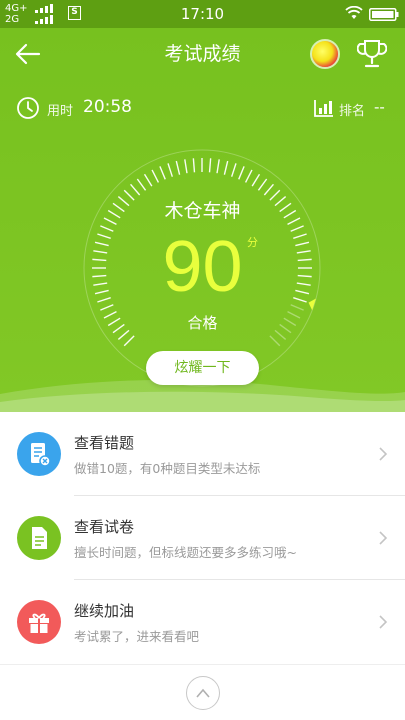 The image size is (405, 720). Describe the element at coordinates (39, 622) in the screenshot. I see `gift-icon` at that location.